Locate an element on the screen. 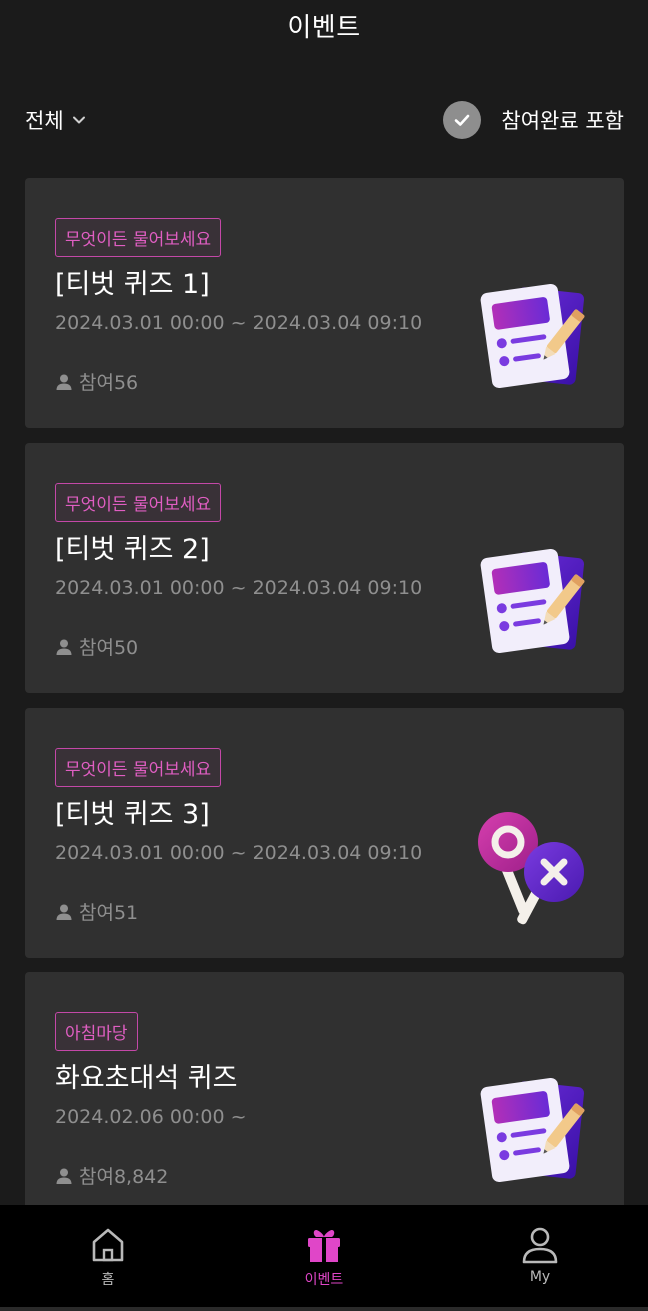 This screenshot has height=1311, width=648. event-title: [티벗 퀴즈 2] is located at coordinates (132, 549).